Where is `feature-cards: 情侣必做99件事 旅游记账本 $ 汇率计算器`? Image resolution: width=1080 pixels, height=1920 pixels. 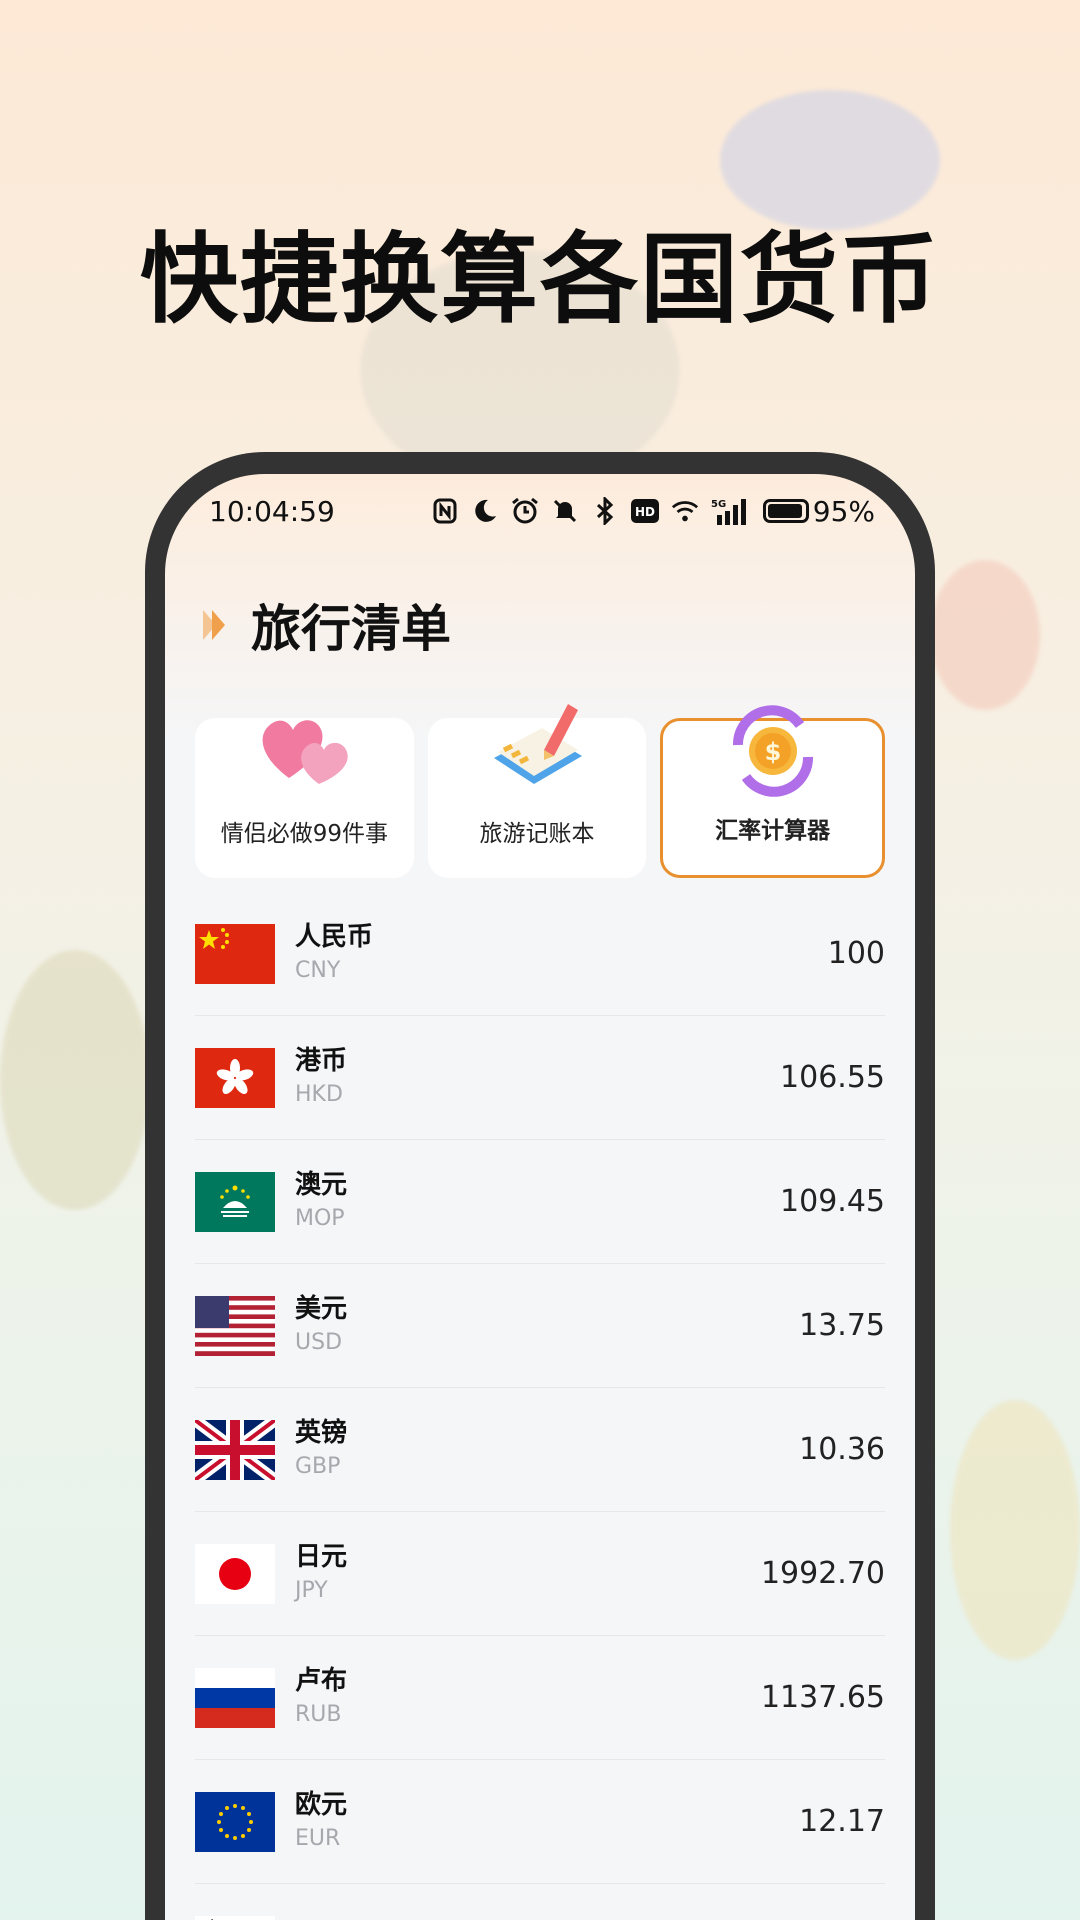
feature-cards: 情侣必做99件事 旅游记账本 $ 汇率计算器 is located at coordinates (540, 791).